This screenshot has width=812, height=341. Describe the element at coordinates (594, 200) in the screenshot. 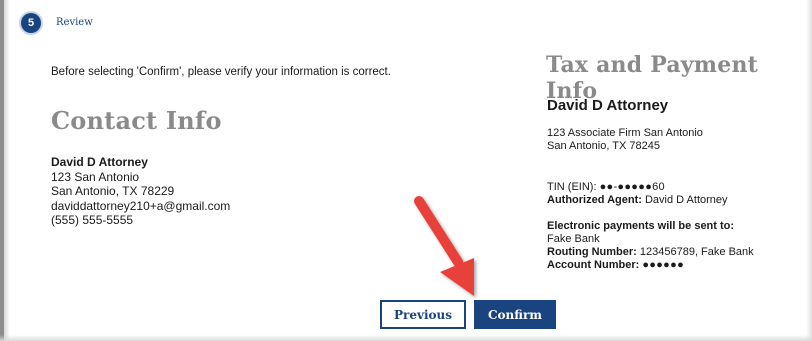

I see `agent-label: Authorized Agent:` at that location.